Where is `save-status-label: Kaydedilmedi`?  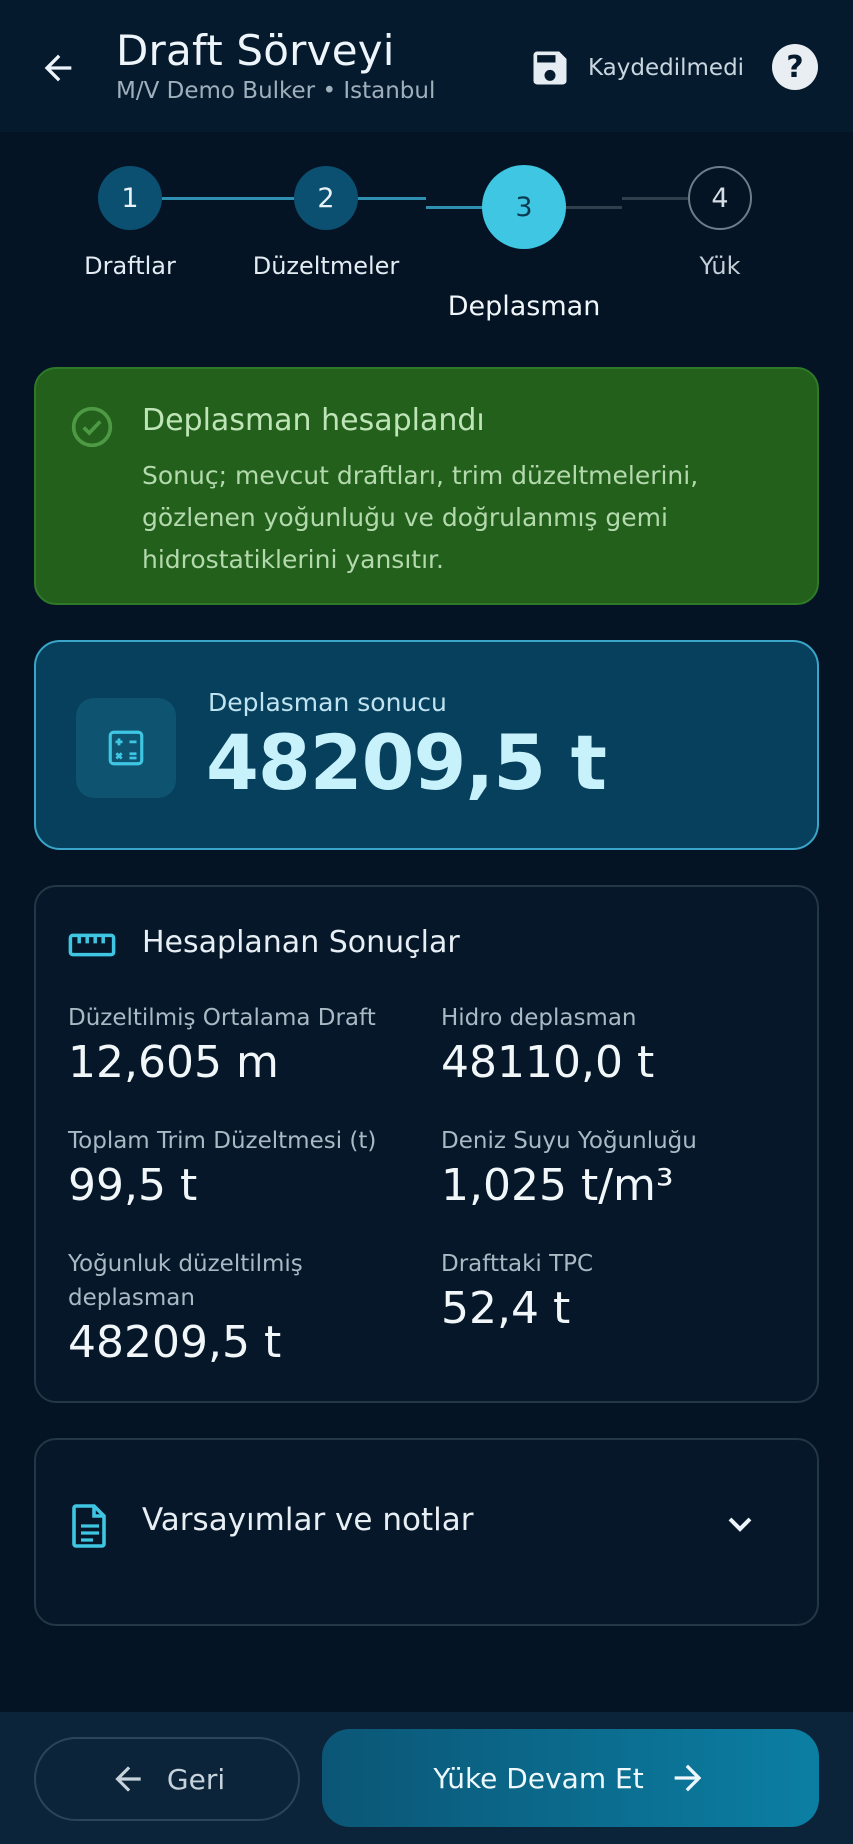 save-status-label: Kaydedilmedi is located at coordinates (666, 68).